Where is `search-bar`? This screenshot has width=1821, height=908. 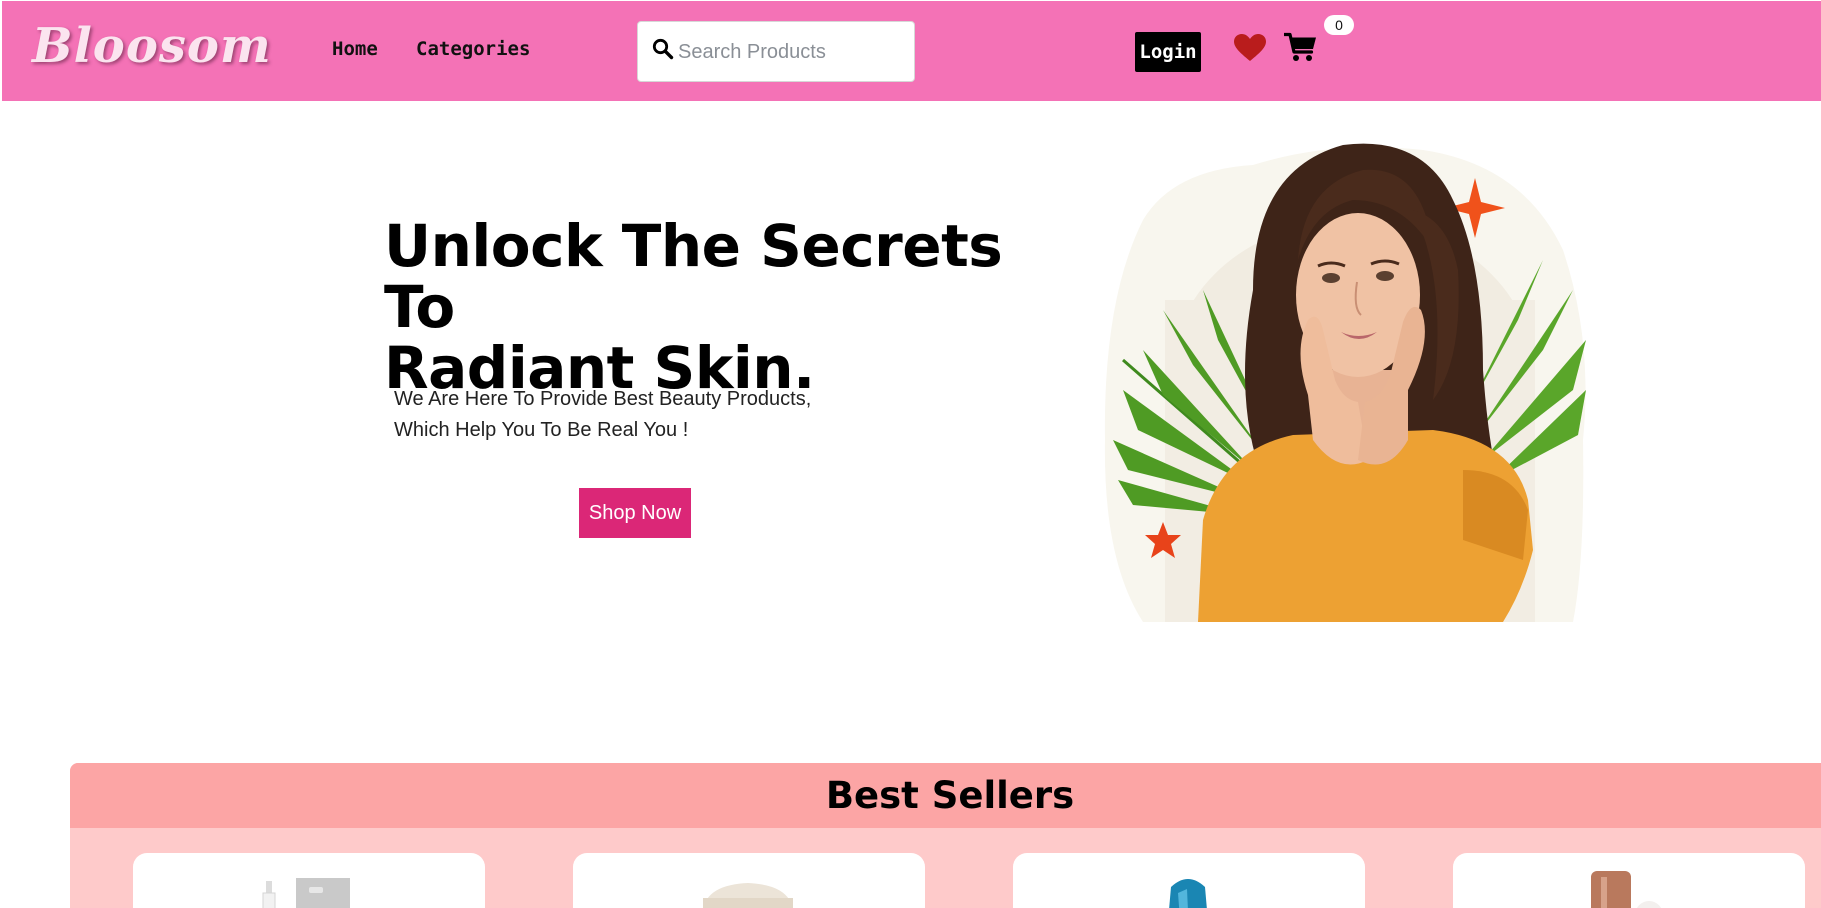
search-bar is located at coordinates (776, 51).